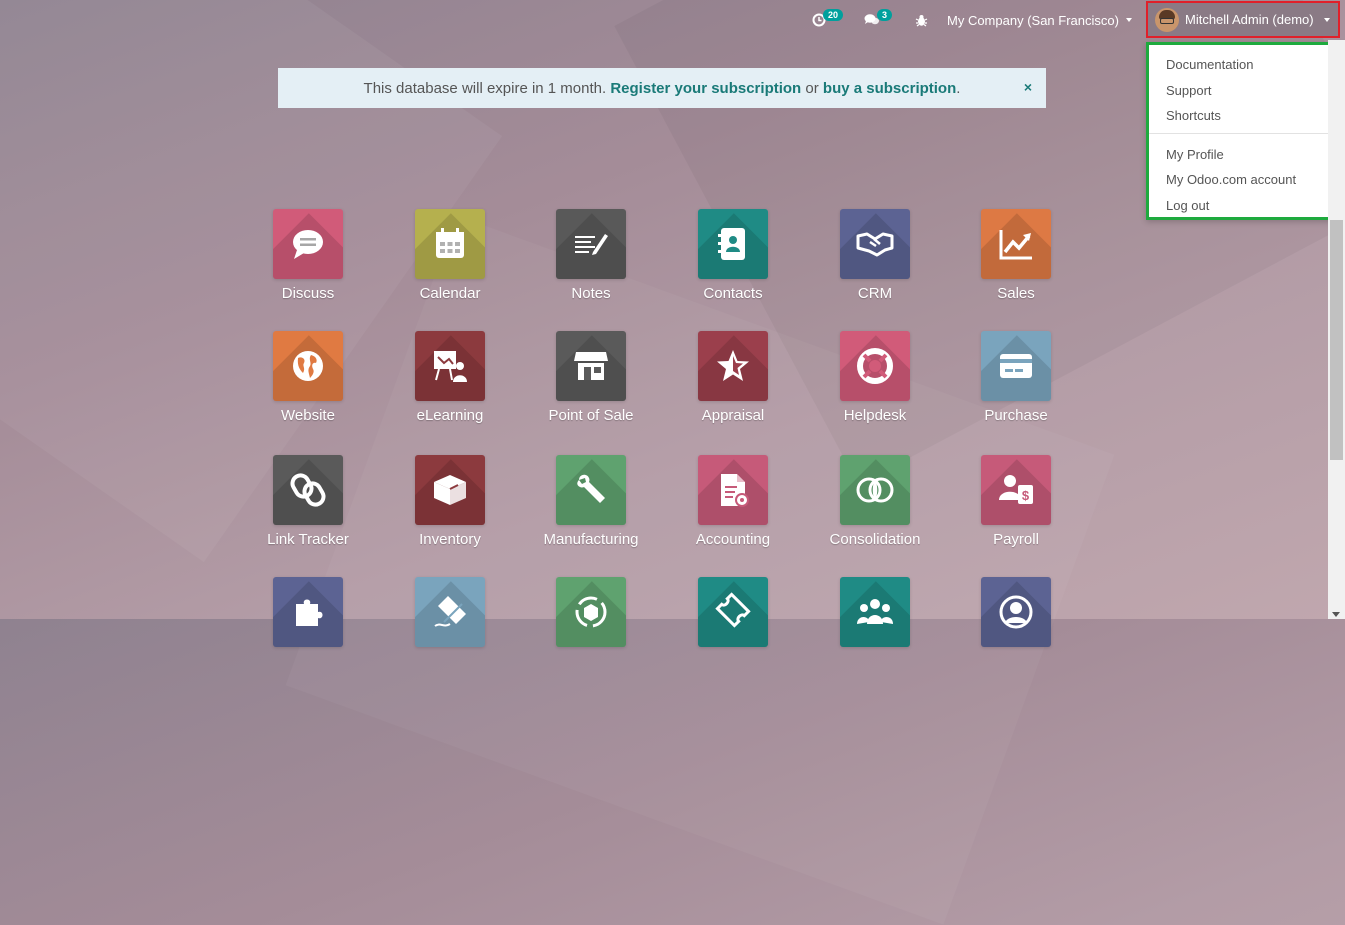 The height and width of the screenshot is (925, 1345). Describe the element at coordinates (450, 293) in the screenshot. I see `app-label: Calendar` at that location.